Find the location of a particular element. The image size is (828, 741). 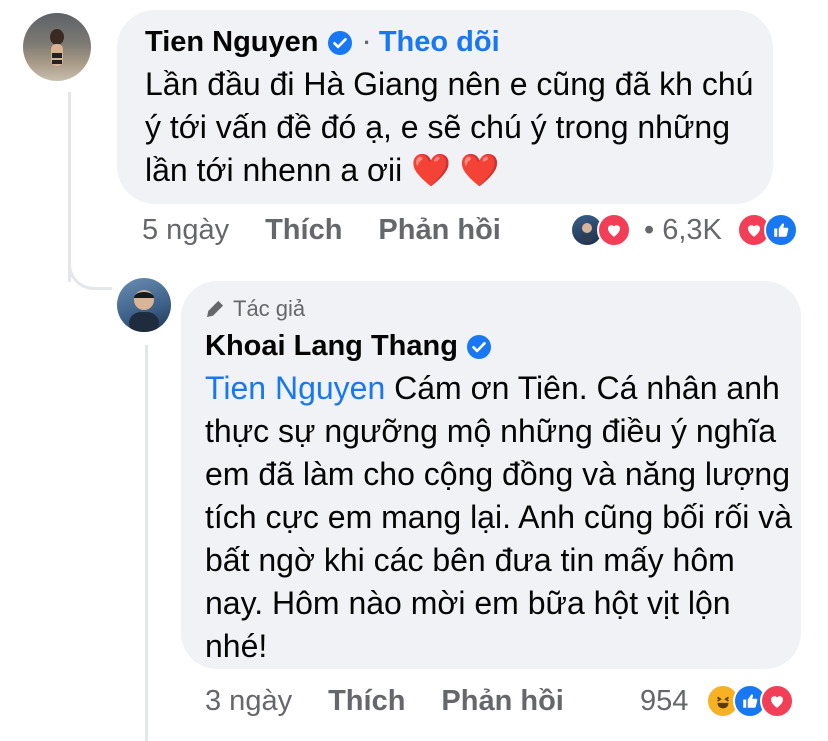

reply-header: Khoai Lang Thang is located at coordinates (348, 346).